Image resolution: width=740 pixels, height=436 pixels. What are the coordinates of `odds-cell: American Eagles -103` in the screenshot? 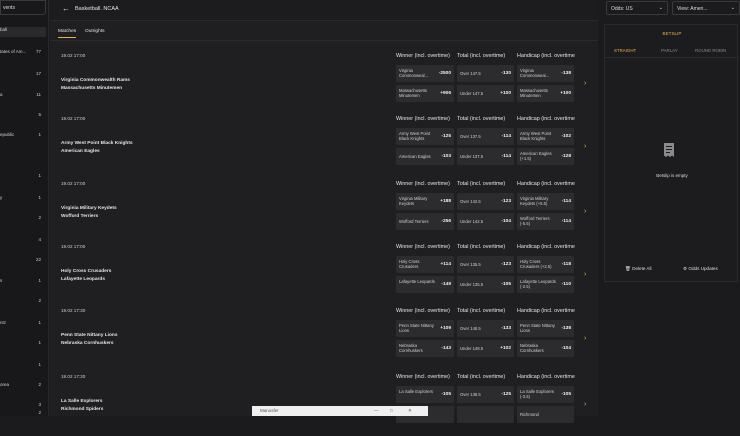 It's located at (425, 156).